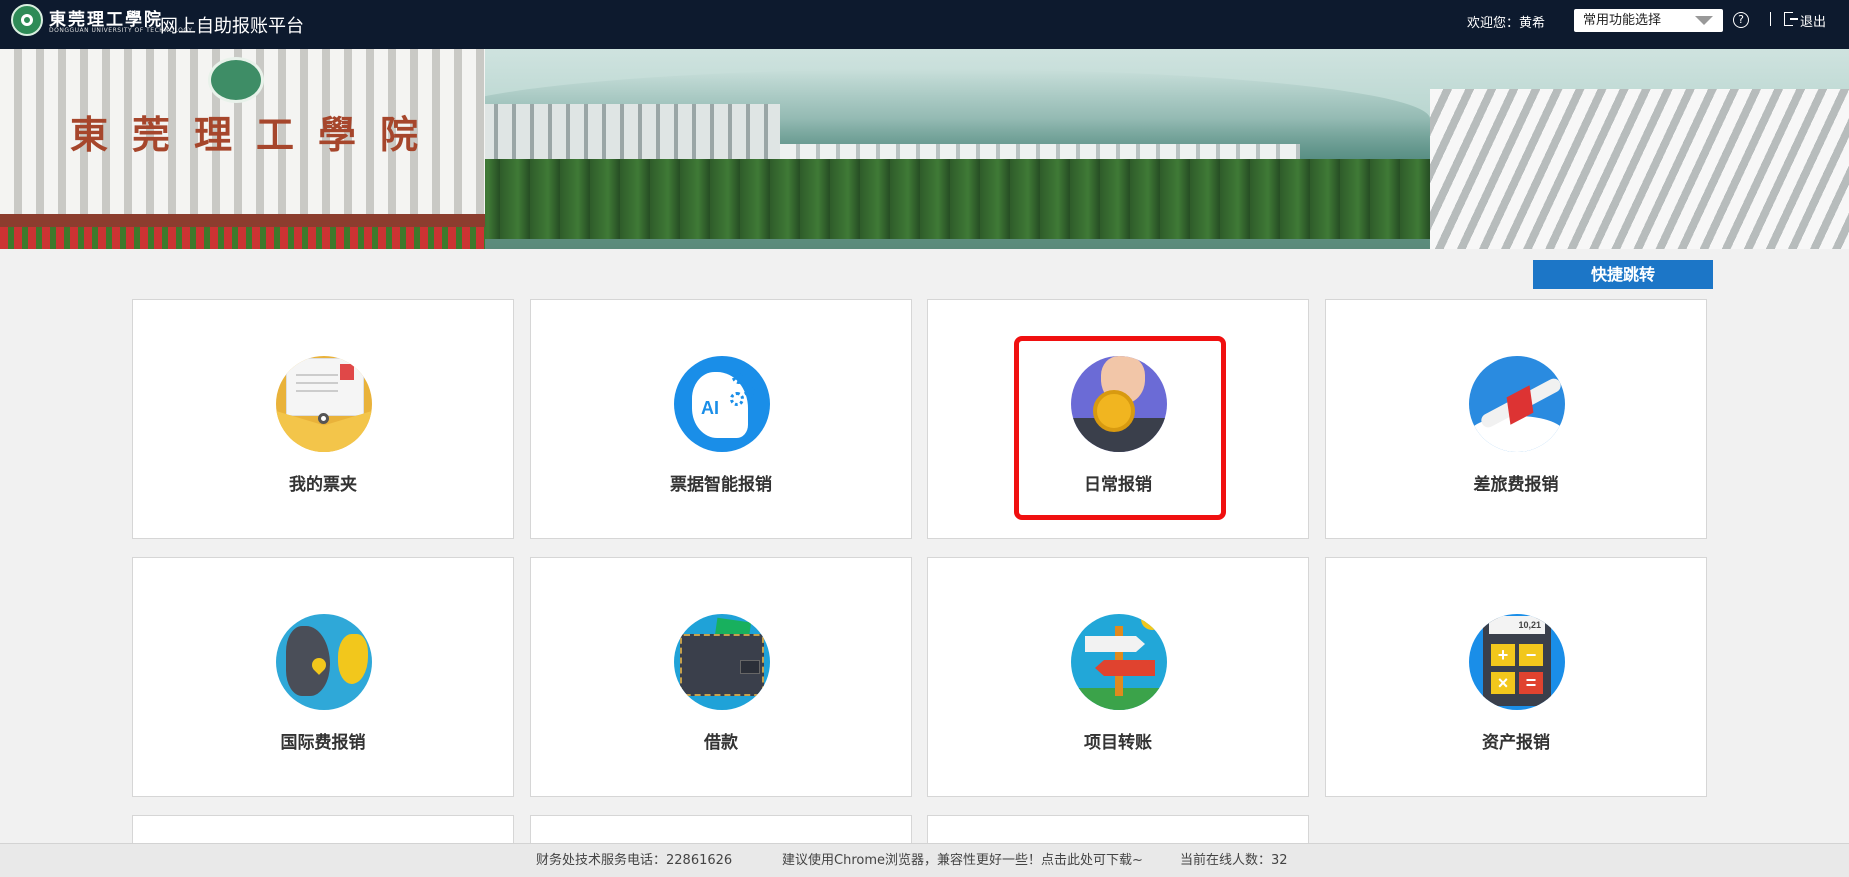 This screenshot has width=1849, height=877. What do you see at coordinates (1531, 655) in the screenshot?
I see `calc-key: −` at bounding box center [1531, 655].